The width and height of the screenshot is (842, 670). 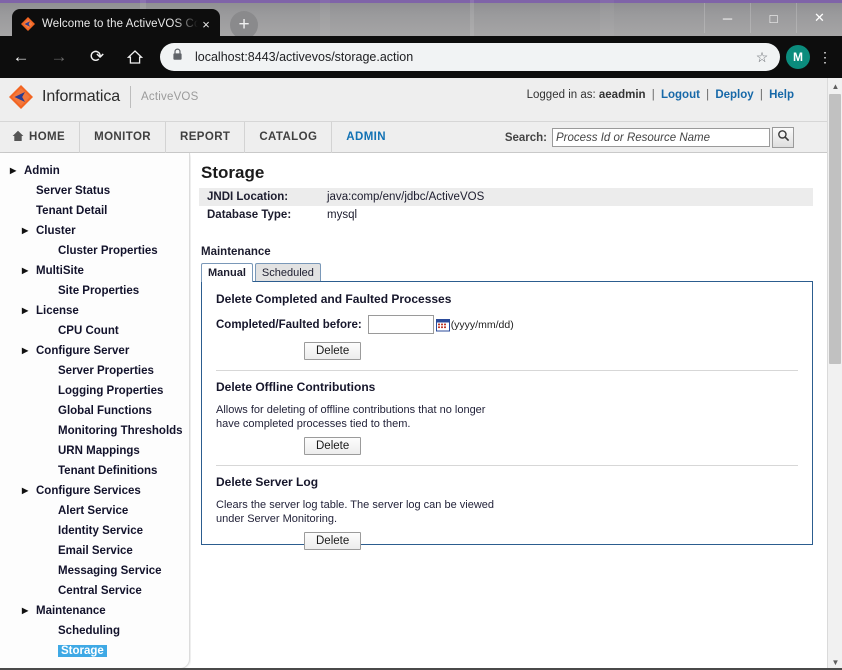 What do you see at coordinates (236, 252) in the screenshot?
I see `maintenance-heading: Maintenance` at bounding box center [236, 252].